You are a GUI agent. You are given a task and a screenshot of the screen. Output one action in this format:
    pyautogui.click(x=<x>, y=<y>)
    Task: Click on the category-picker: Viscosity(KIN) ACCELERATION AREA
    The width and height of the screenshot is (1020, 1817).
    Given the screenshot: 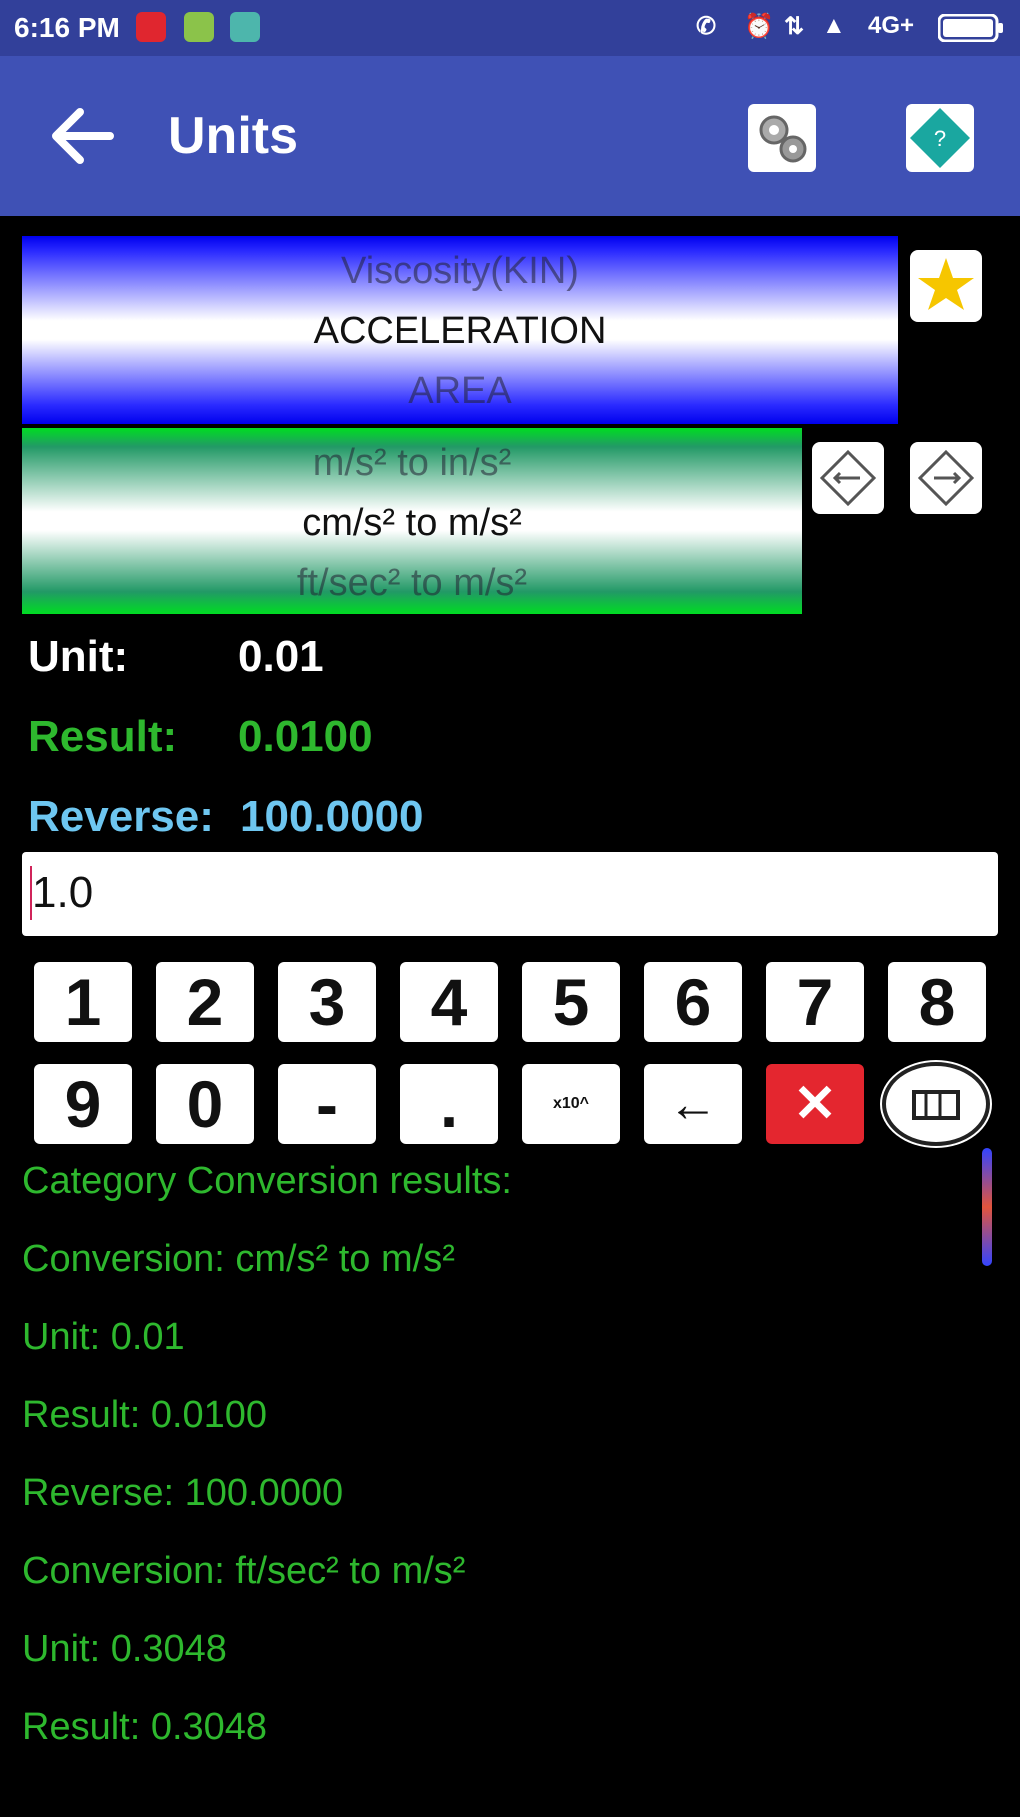 What is the action you would take?
    pyautogui.click(x=460, y=330)
    